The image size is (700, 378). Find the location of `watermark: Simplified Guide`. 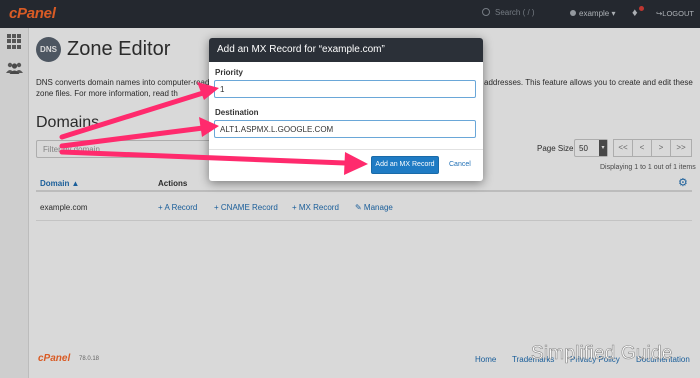

watermark: Simplified Guide is located at coordinates (602, 354).